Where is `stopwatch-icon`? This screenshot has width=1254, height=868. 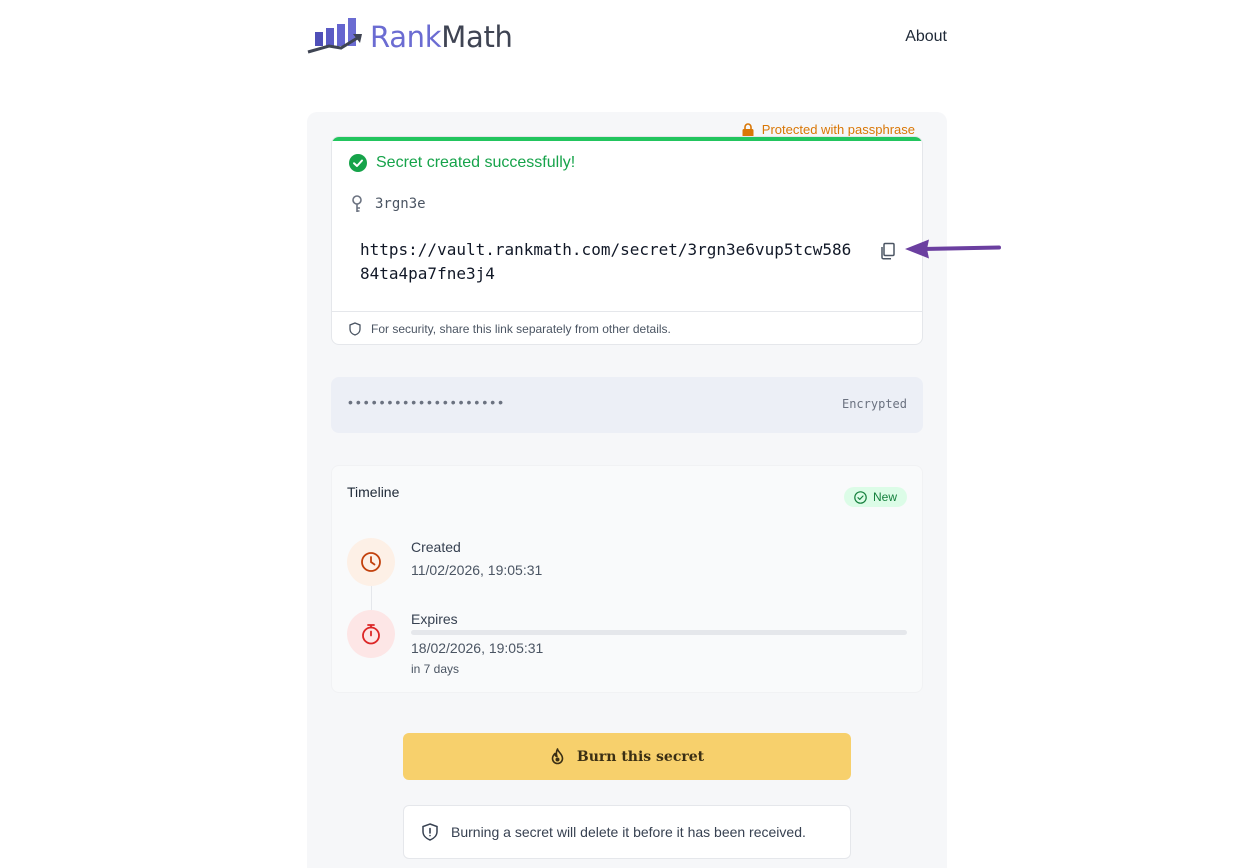 stopwatch-icon is located at coordinates (371, 634).